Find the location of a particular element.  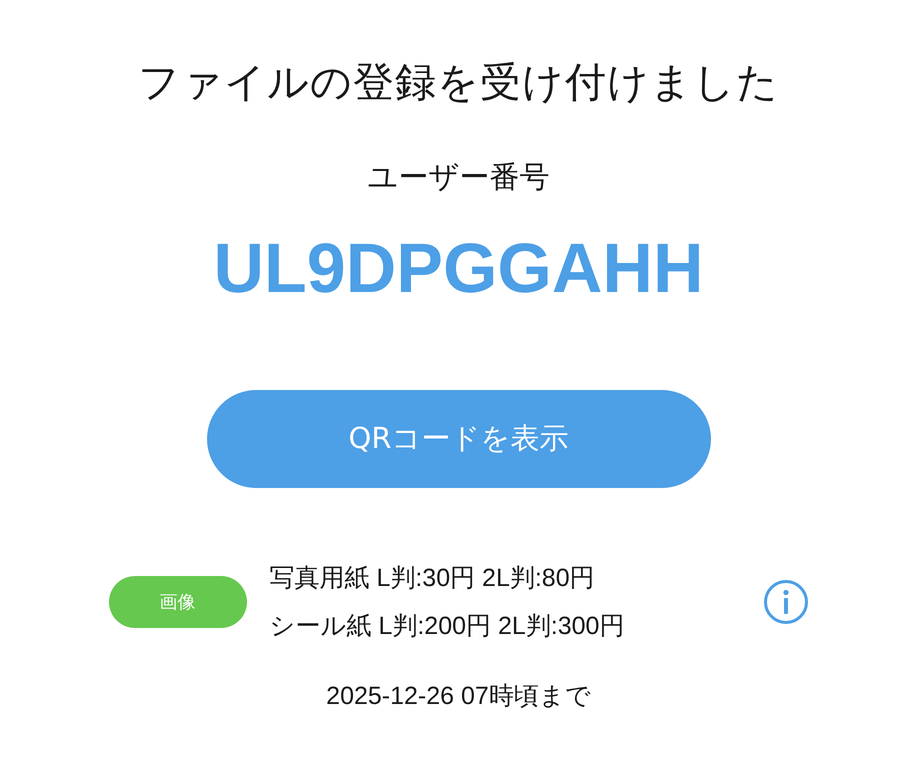

price-text: 写真用紙 L判:30円 2L判:80円 is located at coordinates (433, 578).